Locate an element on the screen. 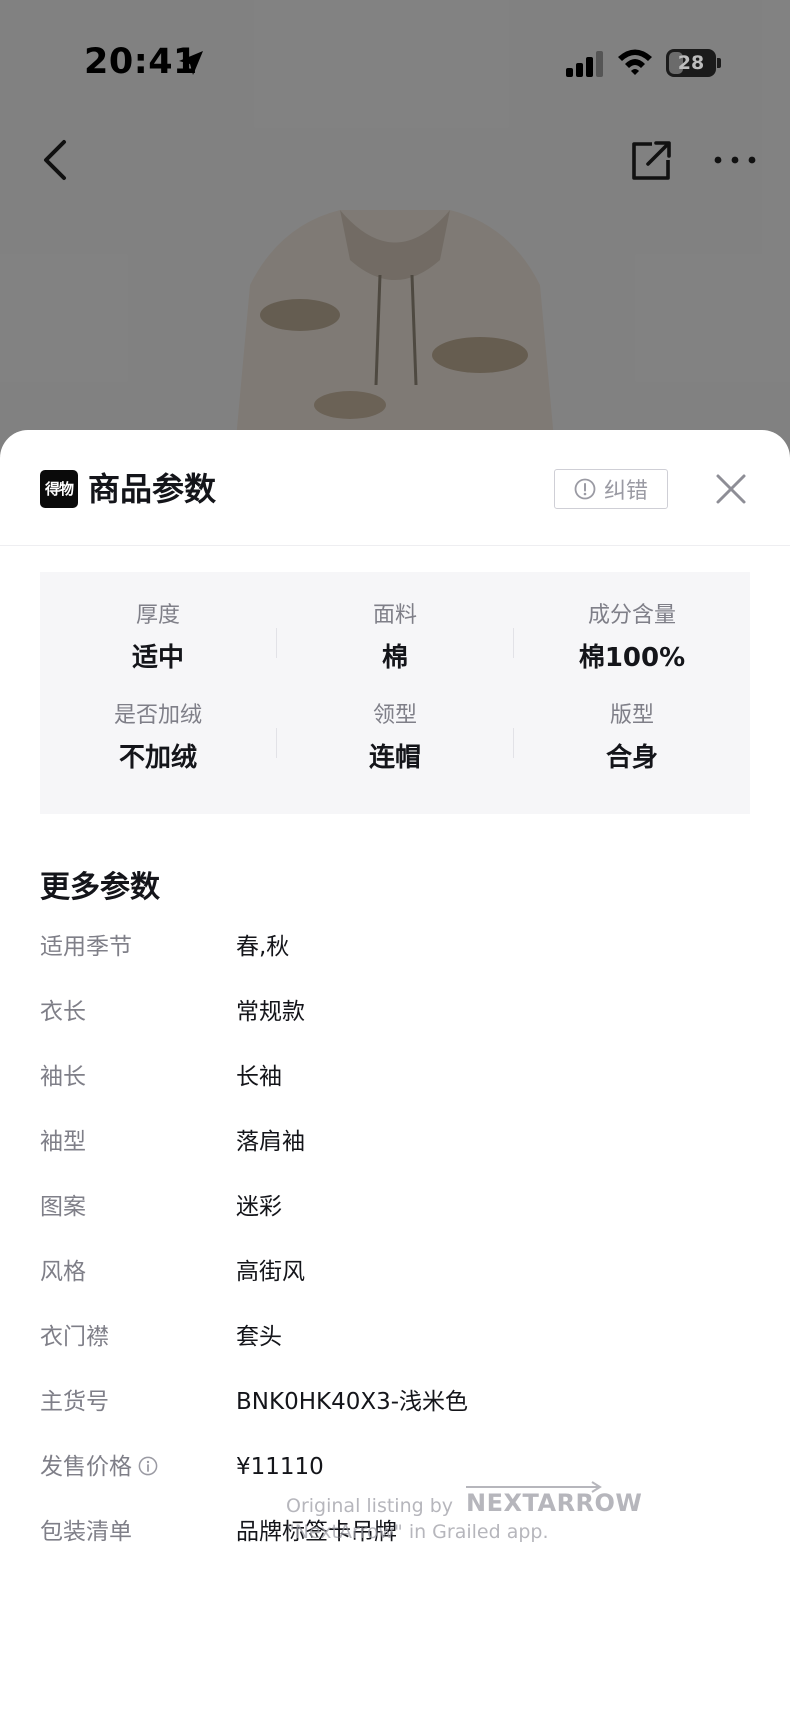 The height and width of the screenshot is (1718, 790). sheet-header: 得物 商品参数 纠错 is located at coordinates (395, 488).